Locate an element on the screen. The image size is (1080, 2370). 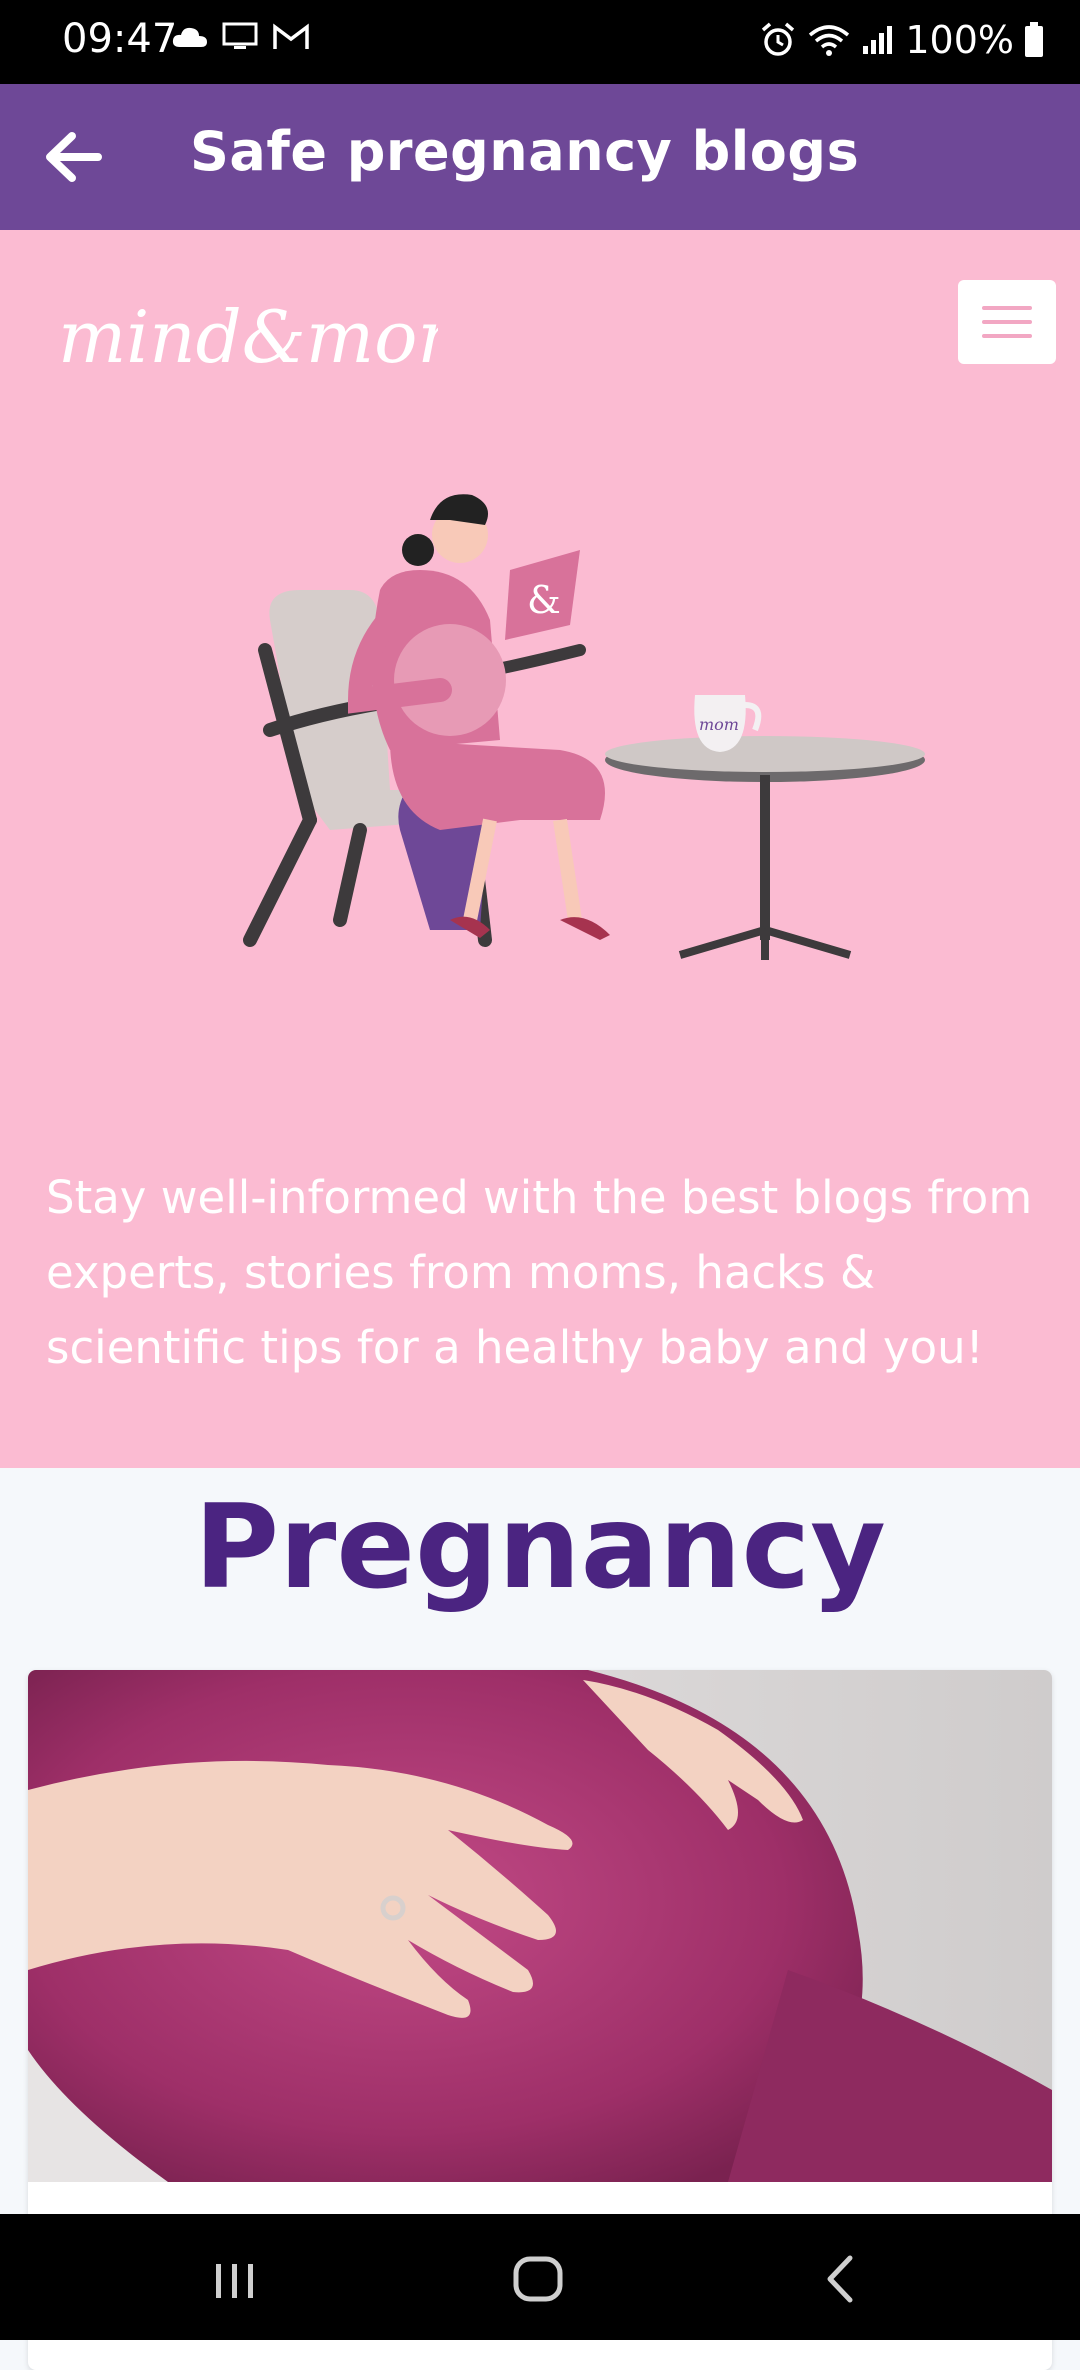
status-bar: 09:47 100% is located at coordinates (540, 42).